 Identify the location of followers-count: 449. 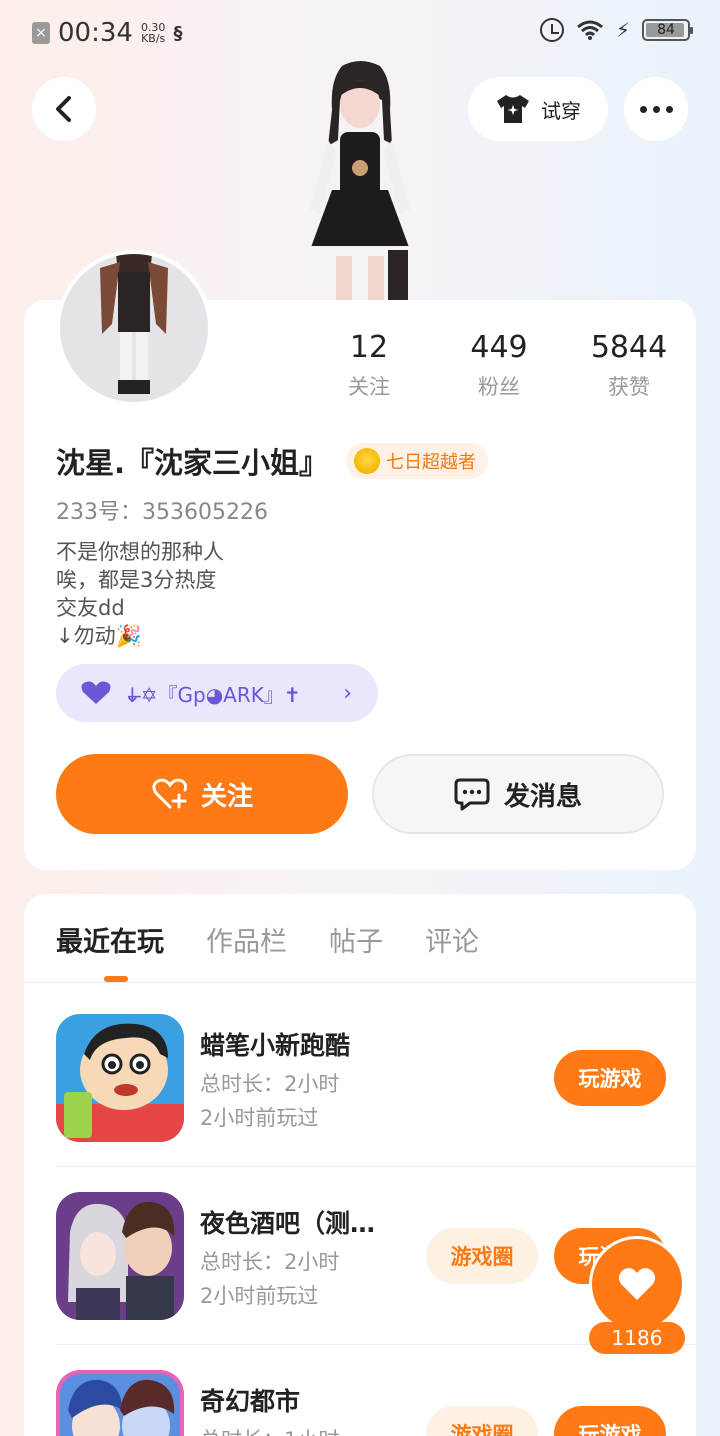
(499, 347).